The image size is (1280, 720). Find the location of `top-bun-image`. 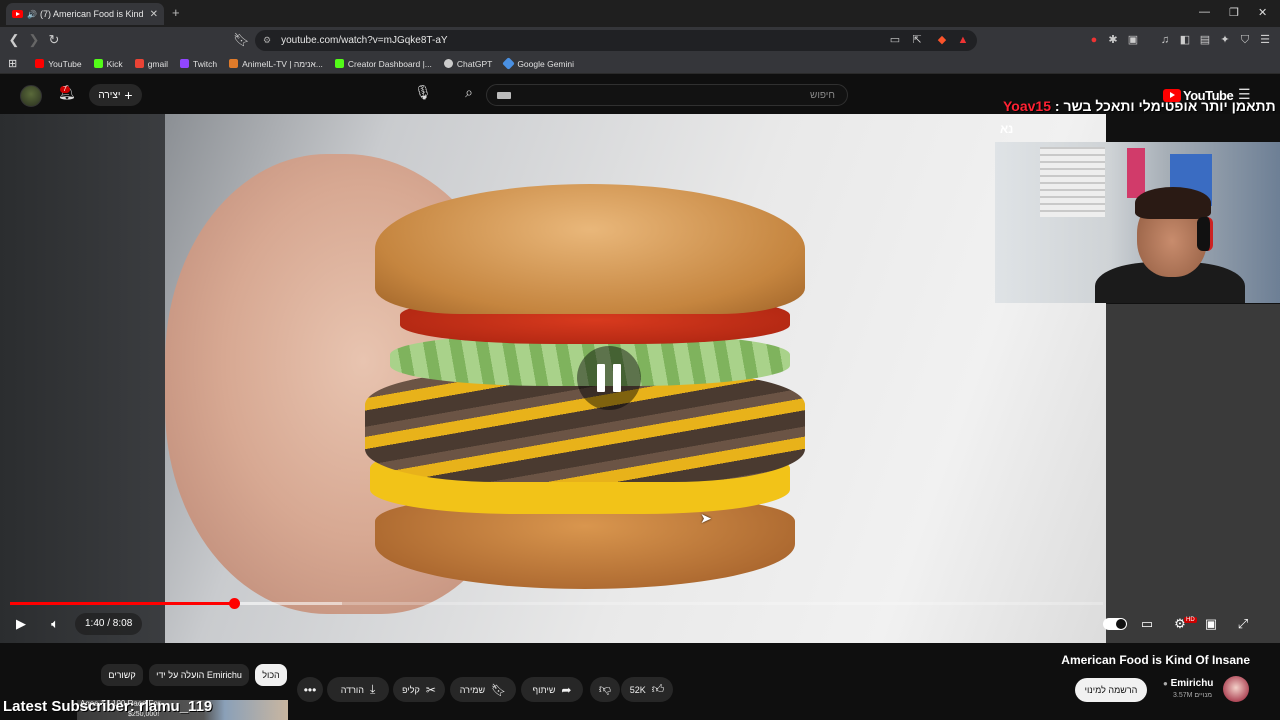

top-bun-image is located at coordinates (590, 249).